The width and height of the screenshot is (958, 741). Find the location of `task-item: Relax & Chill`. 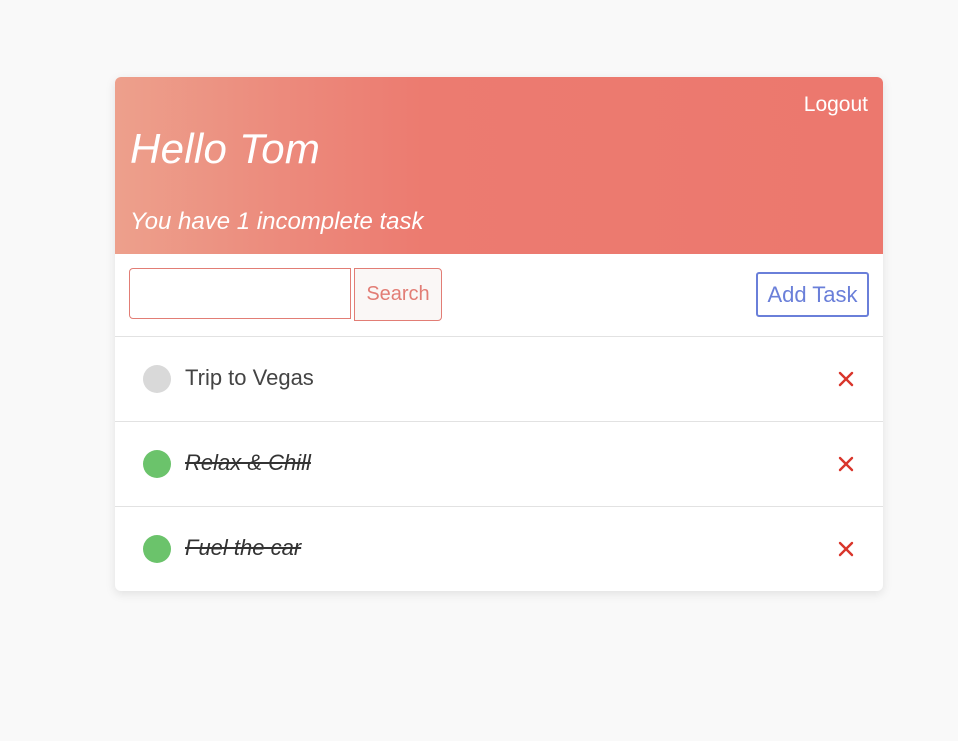

task-item: Relax & Chill is located at coordinates (499, 464).